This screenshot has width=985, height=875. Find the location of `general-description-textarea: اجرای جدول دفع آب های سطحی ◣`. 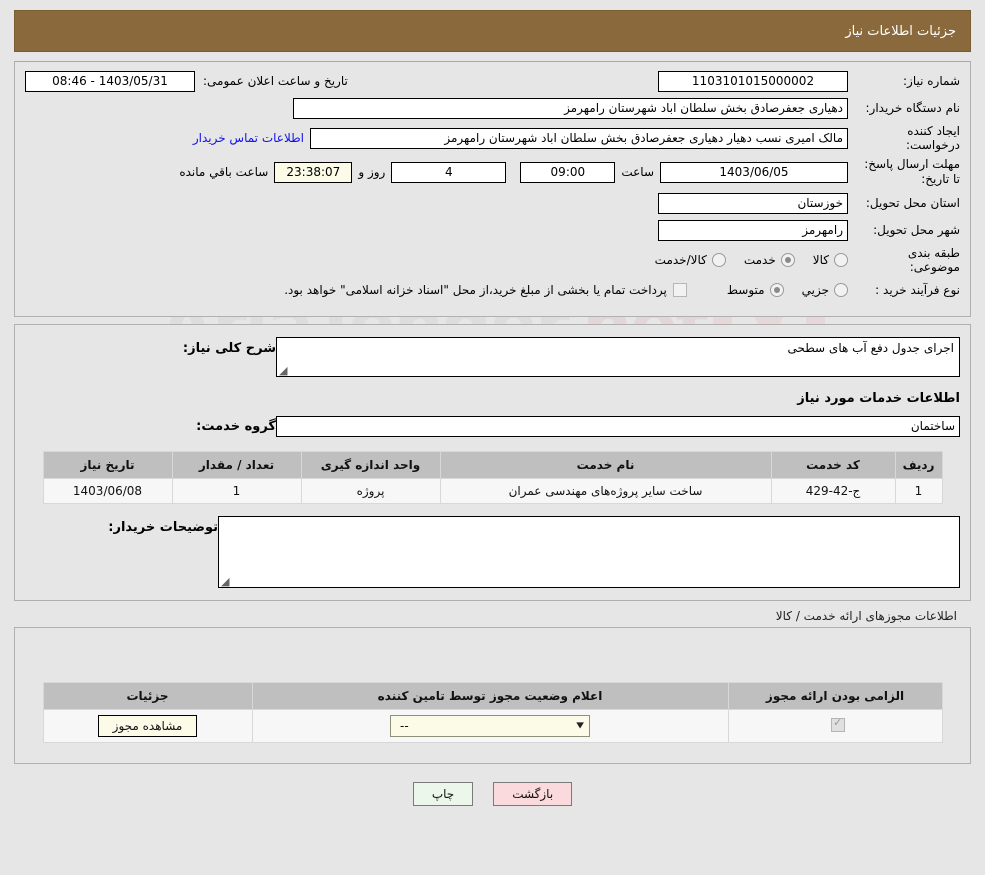

general-description-textarea: اجرای جدول دفع آب های سطحی ◣ is located at coordinates (618, 357).